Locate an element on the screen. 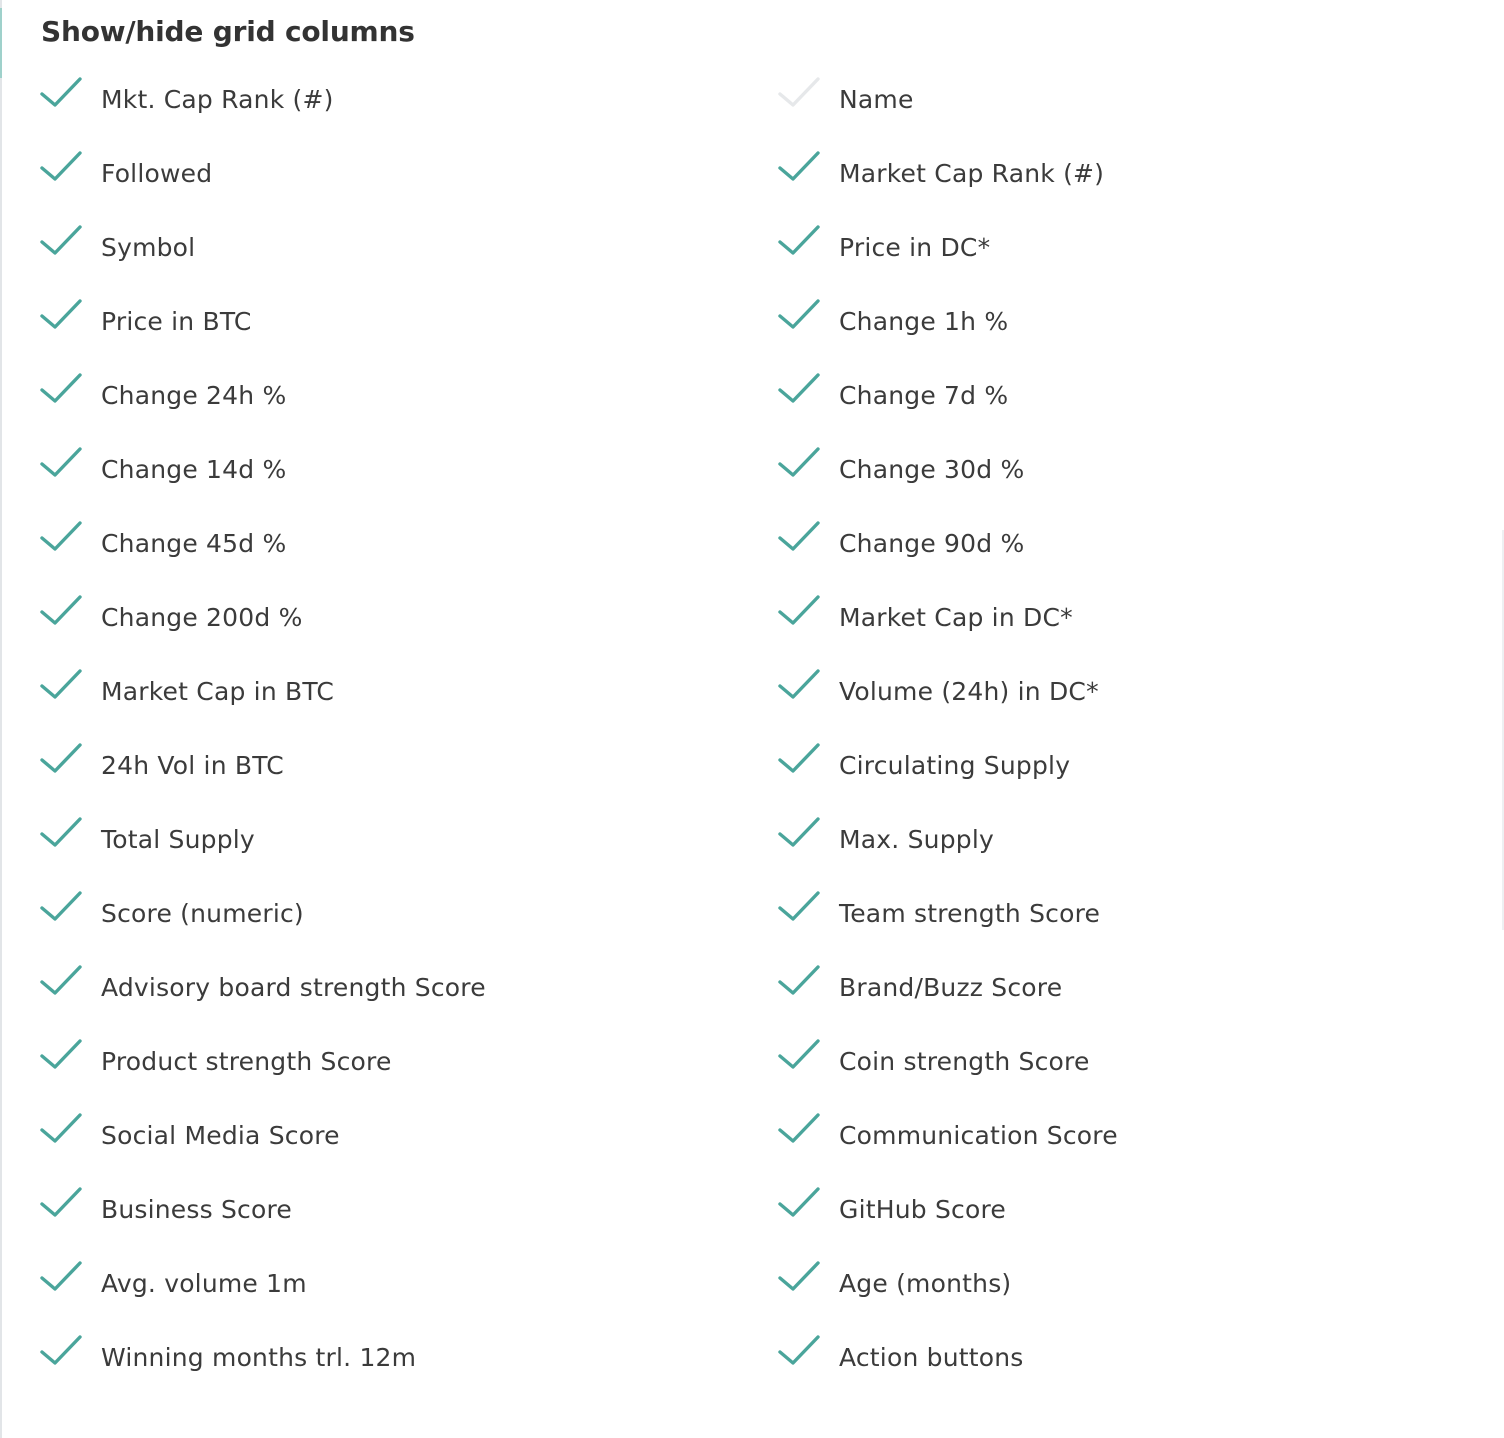 The width and height of the screenshot is (1504, 1438). column-option-market-cap-rank: Market Cap Rank (#) is located at coordinates (1126, 175).